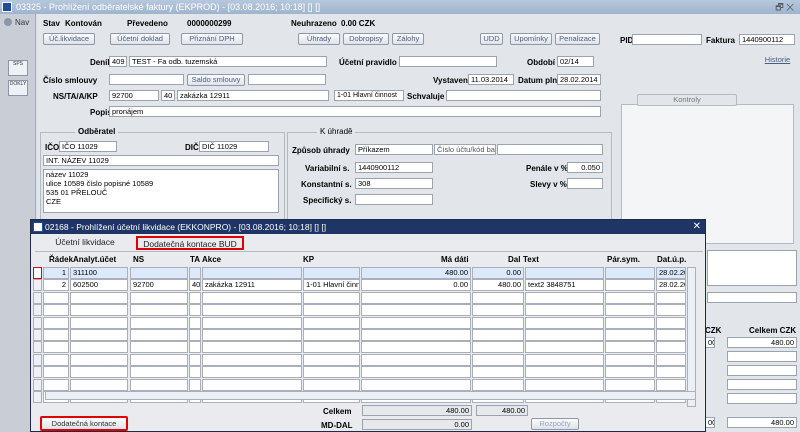 The image size is (800, 432). What do you see at coordinates (252, 285) in the screenshot?
I see `grid-cell-akce: zakázka 12911` at bounding box center [252, 285].